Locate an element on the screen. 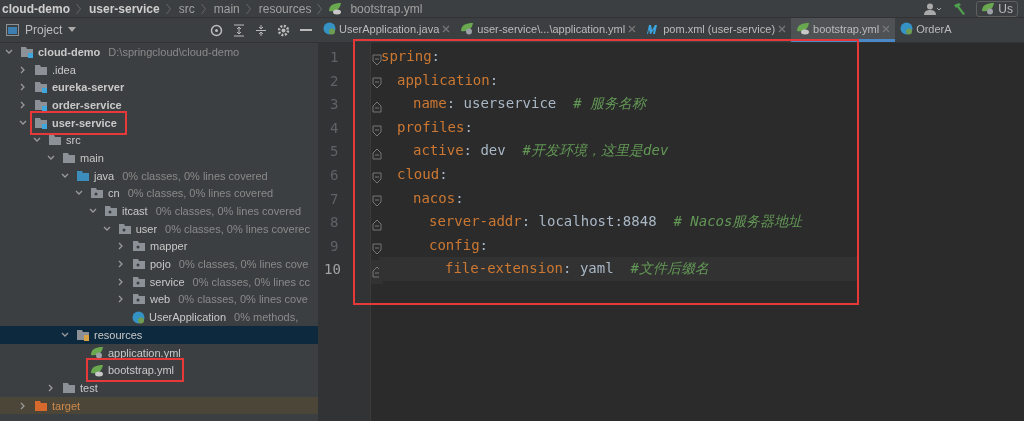 The height and width of the screenshot is (421, 1024). tree-row: application.yml is located at coordinates (159, 352).